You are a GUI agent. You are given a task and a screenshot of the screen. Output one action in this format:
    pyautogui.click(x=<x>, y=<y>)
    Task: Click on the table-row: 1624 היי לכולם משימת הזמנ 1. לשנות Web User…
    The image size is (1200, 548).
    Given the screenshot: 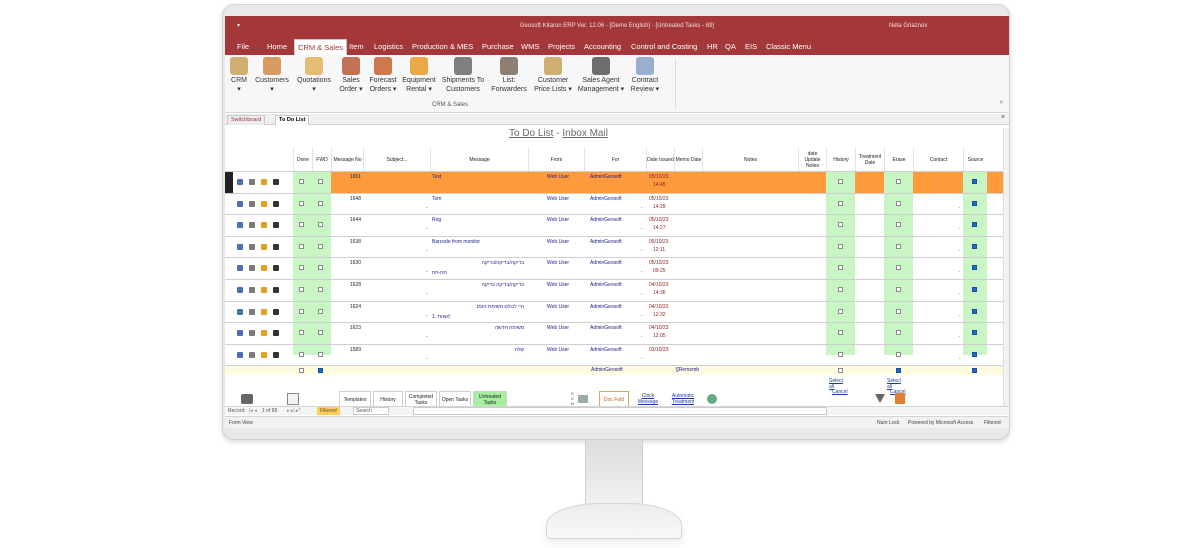 What is the action you would take?
    pyautogui.click(x=617, y=311)
    